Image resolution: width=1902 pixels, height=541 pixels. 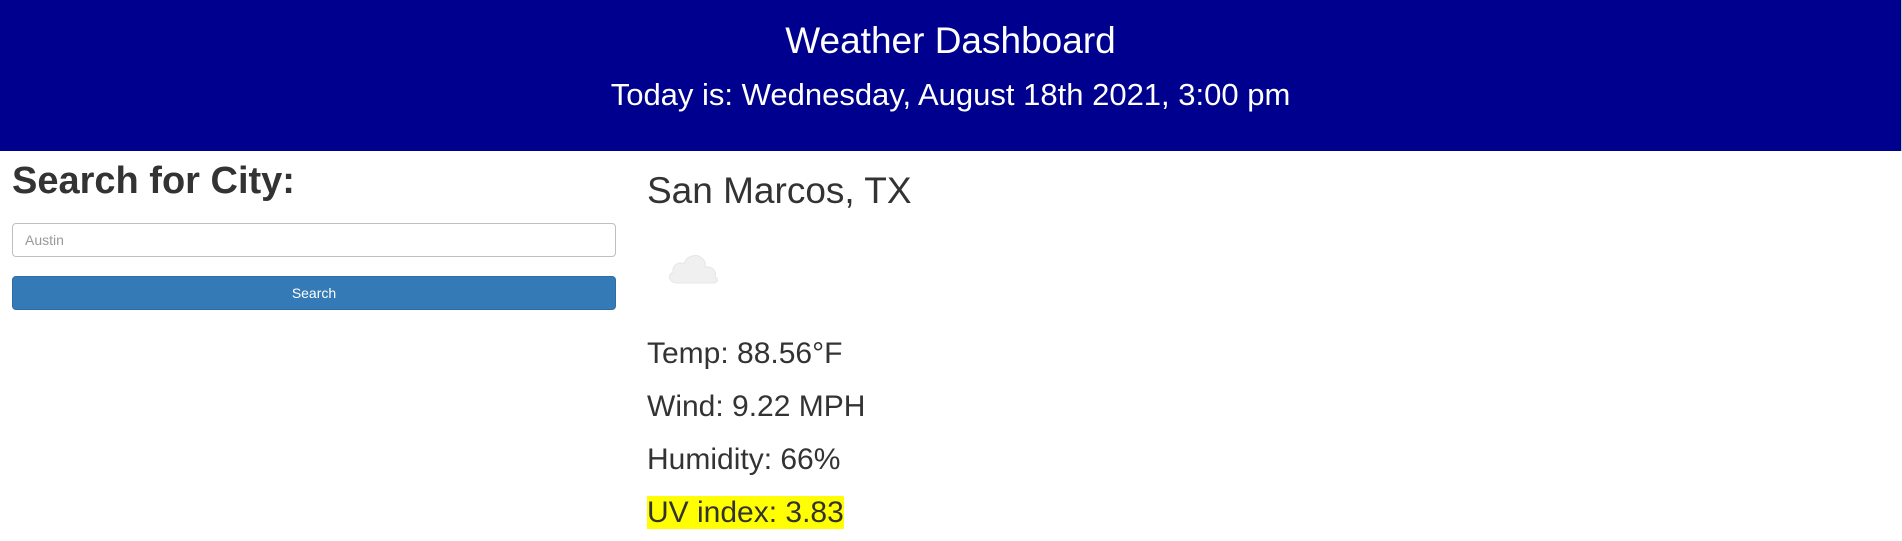 I want to click on city-search-input, so click(x=314, y=240).